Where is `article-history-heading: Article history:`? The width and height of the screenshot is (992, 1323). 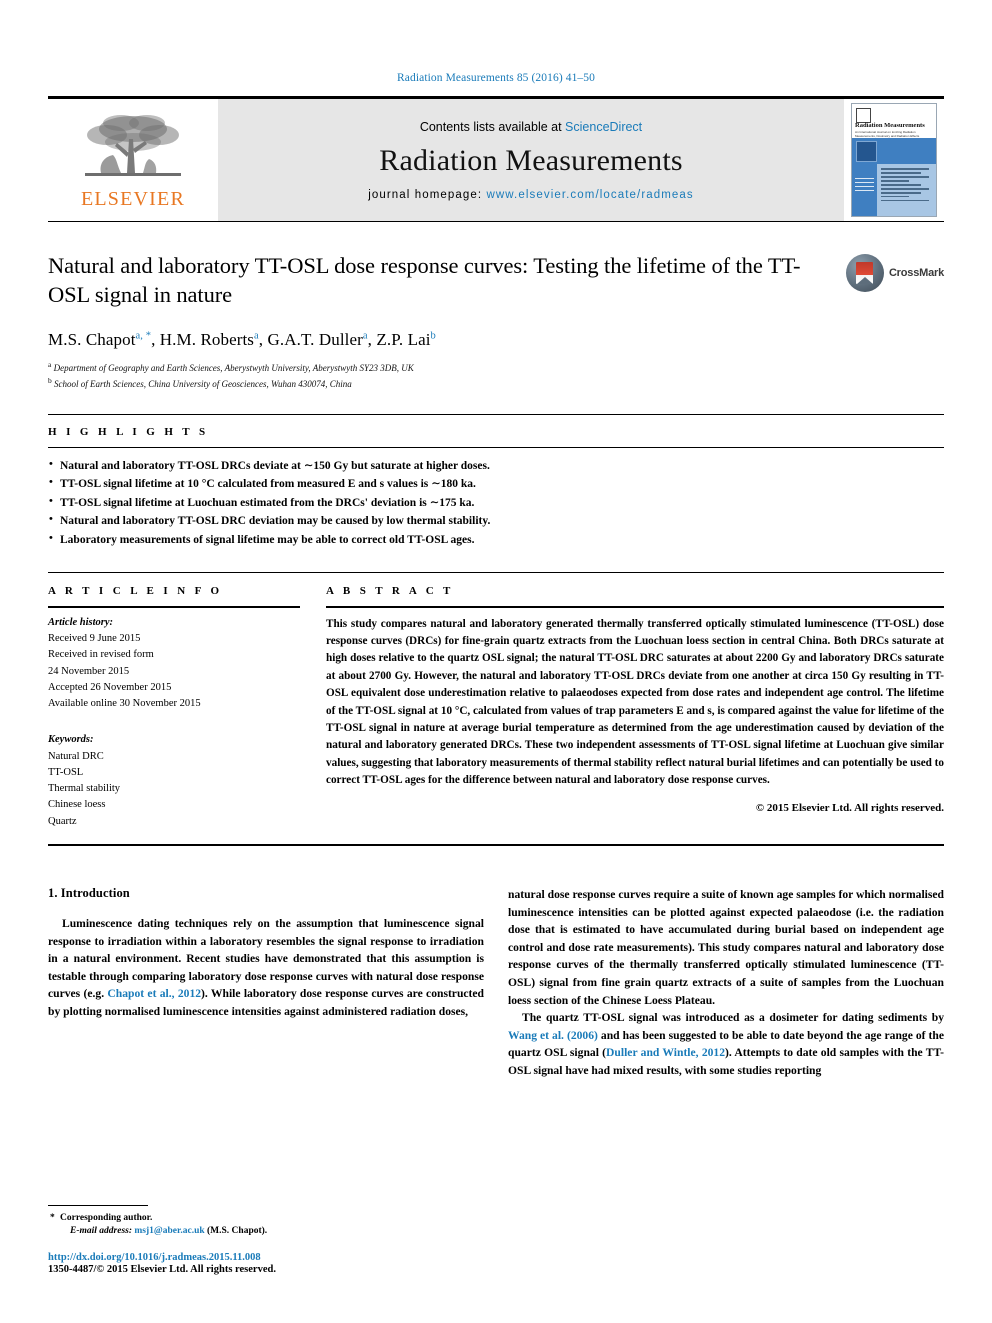 article-history-heading: Article history: is located at coordinates (81, 622).